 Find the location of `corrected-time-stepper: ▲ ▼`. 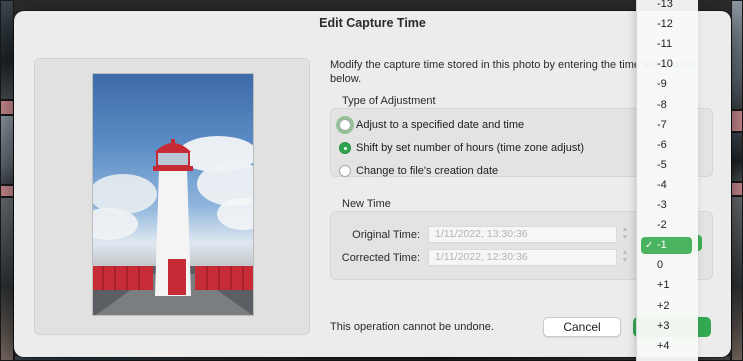

corrected-time-stepper: ▲ ▼ is located at coordinates (625, 256).